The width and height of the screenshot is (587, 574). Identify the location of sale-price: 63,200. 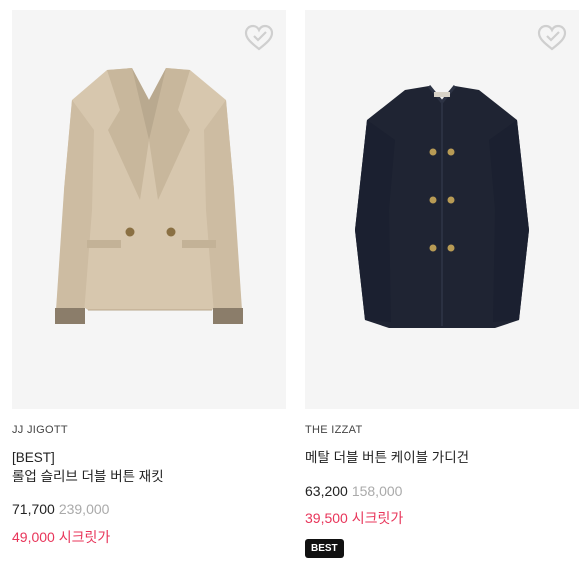
(326, 491).